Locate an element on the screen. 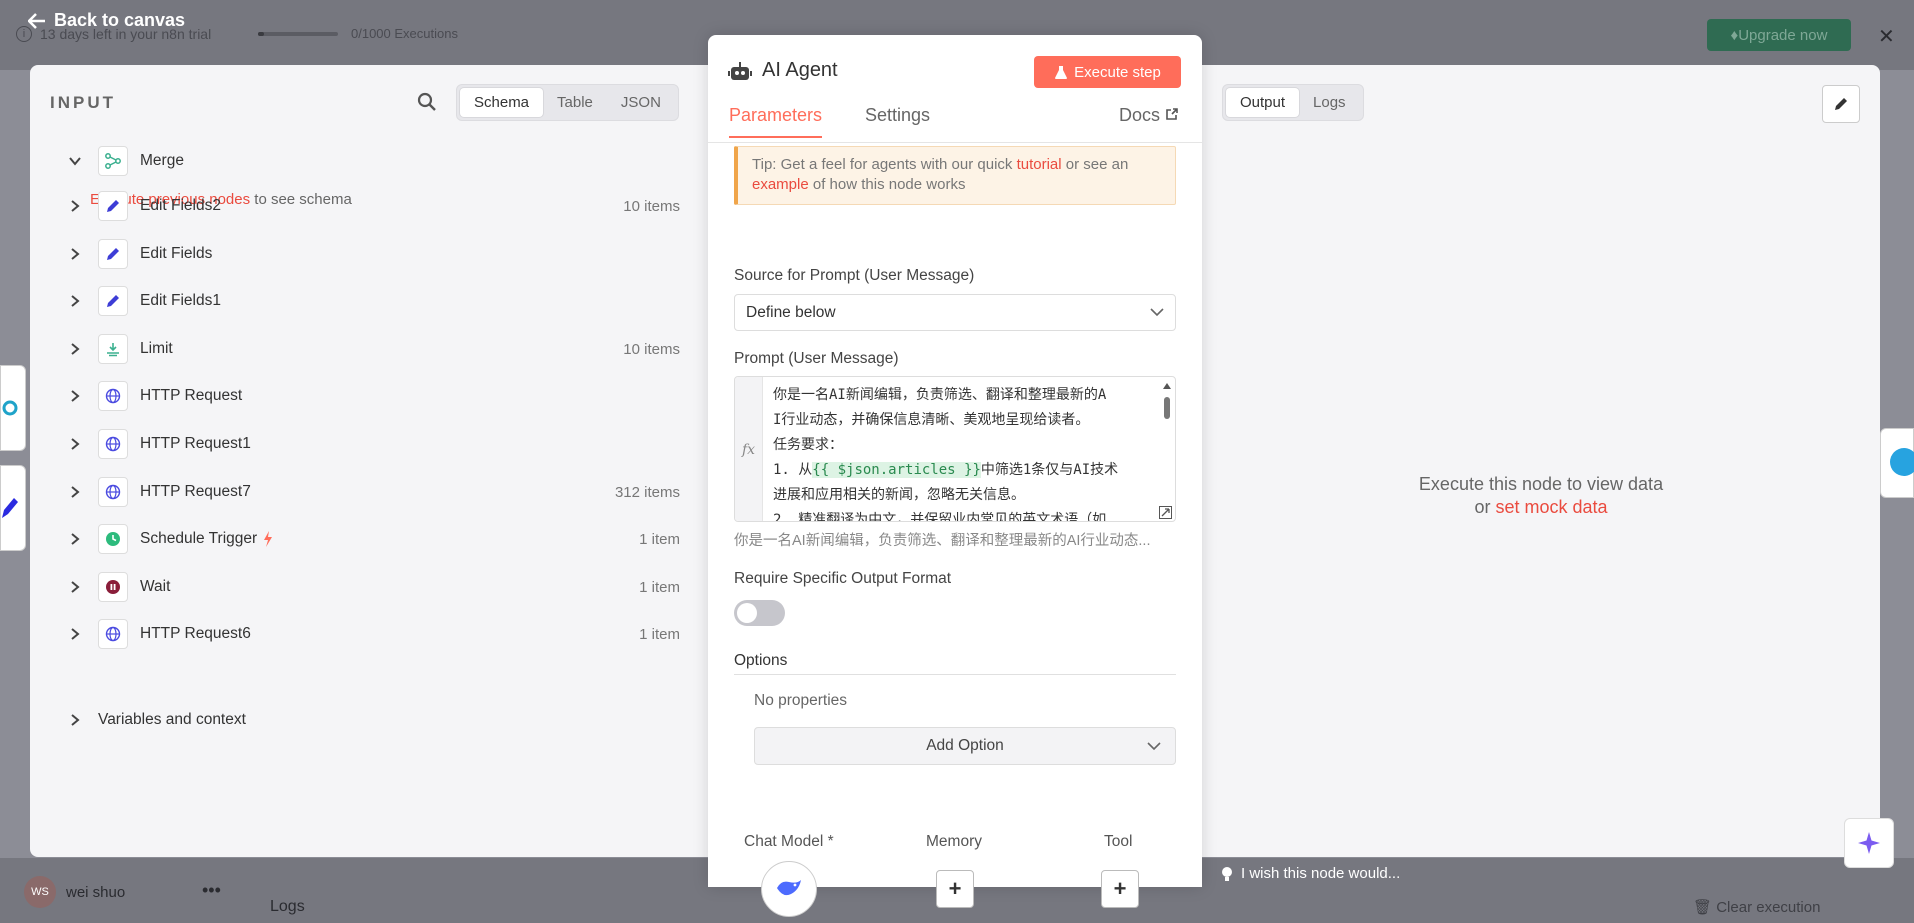 The width and height of the screenshot is (1914, 923). tree-row: HTTP Request1 is located at coordinates (370, 444).